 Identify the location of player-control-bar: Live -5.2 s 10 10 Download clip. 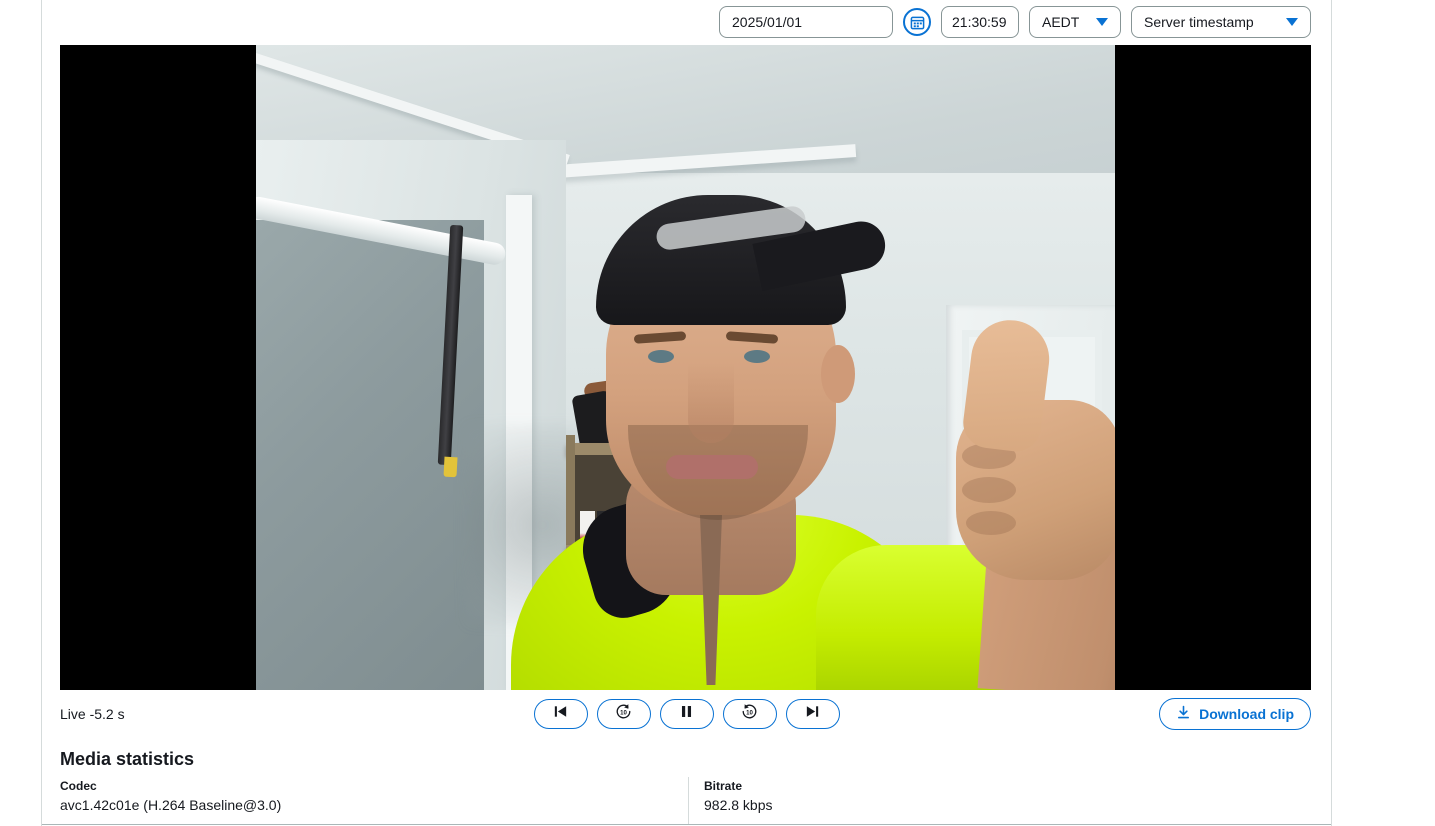
(686, 713).